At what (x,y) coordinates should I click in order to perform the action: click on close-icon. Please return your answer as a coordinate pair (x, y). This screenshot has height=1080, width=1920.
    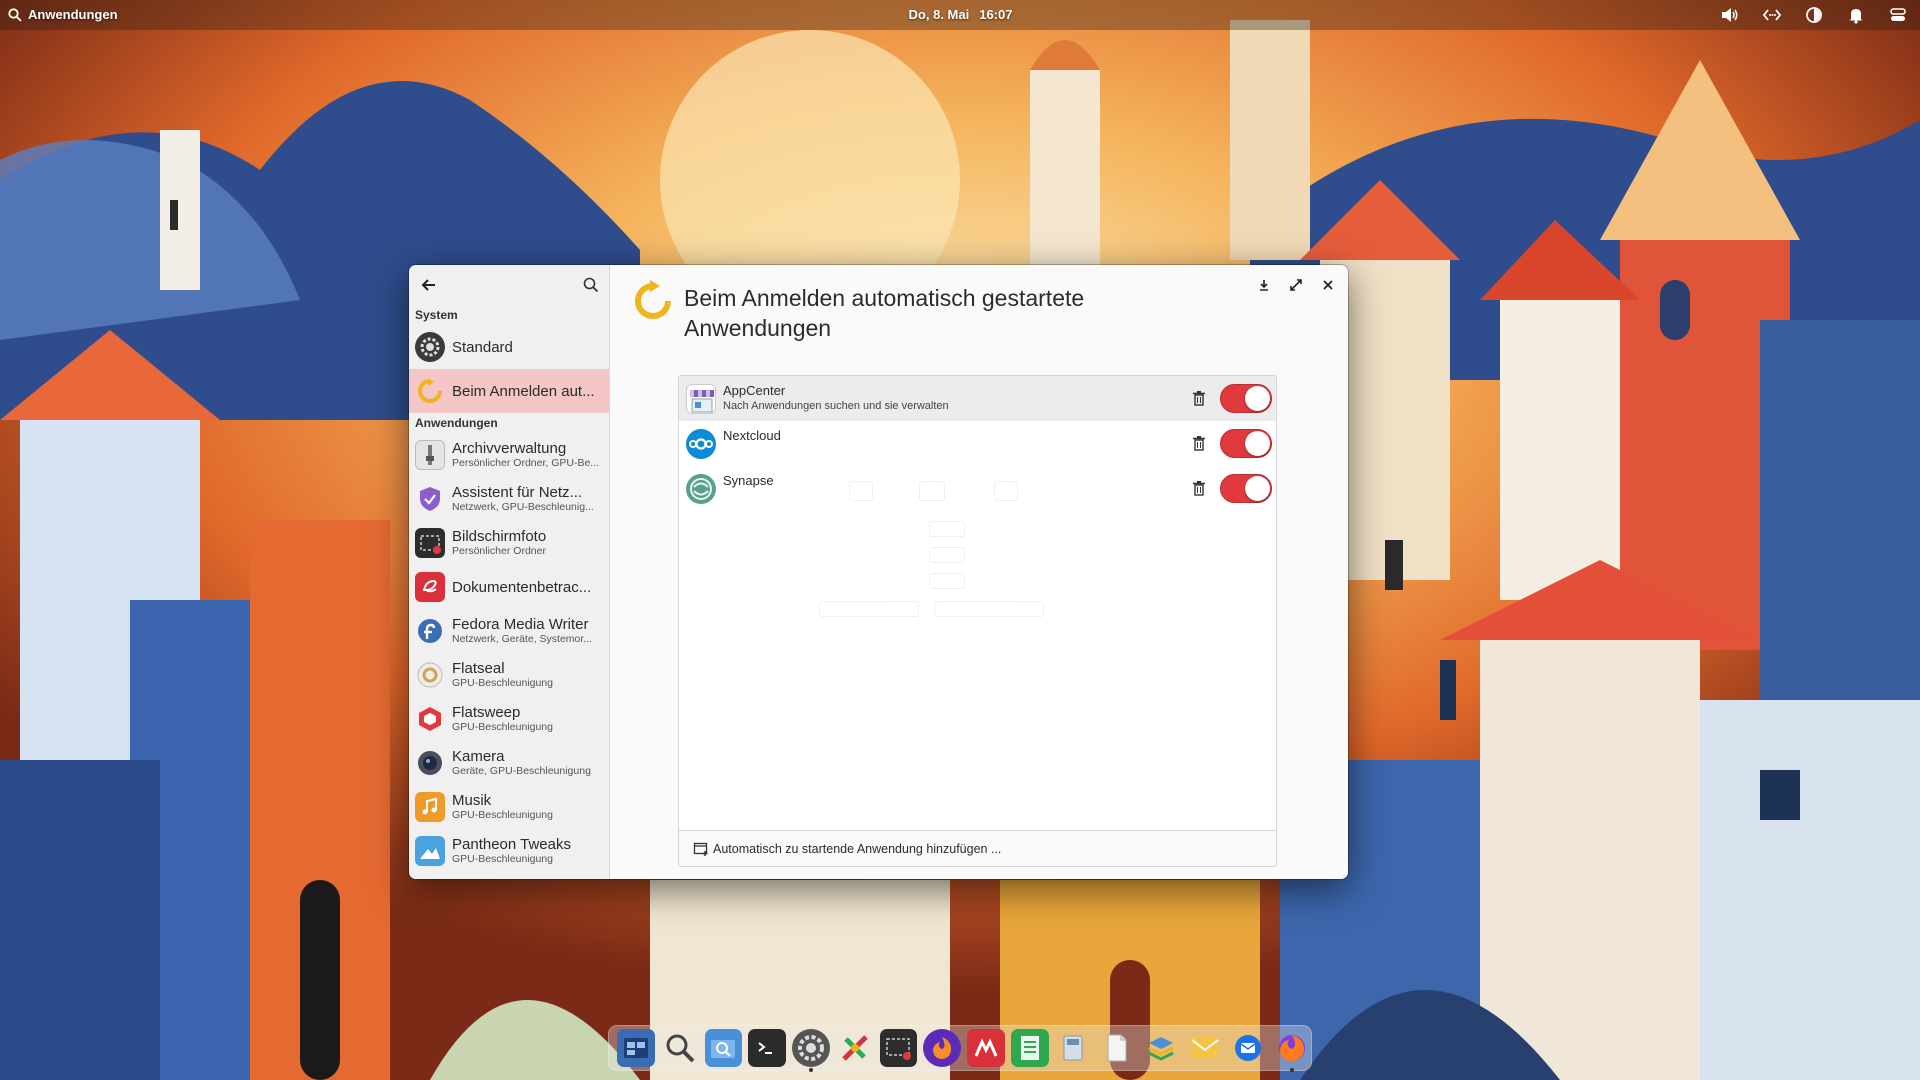
    Looking at the image, I should click on (1328, 285).